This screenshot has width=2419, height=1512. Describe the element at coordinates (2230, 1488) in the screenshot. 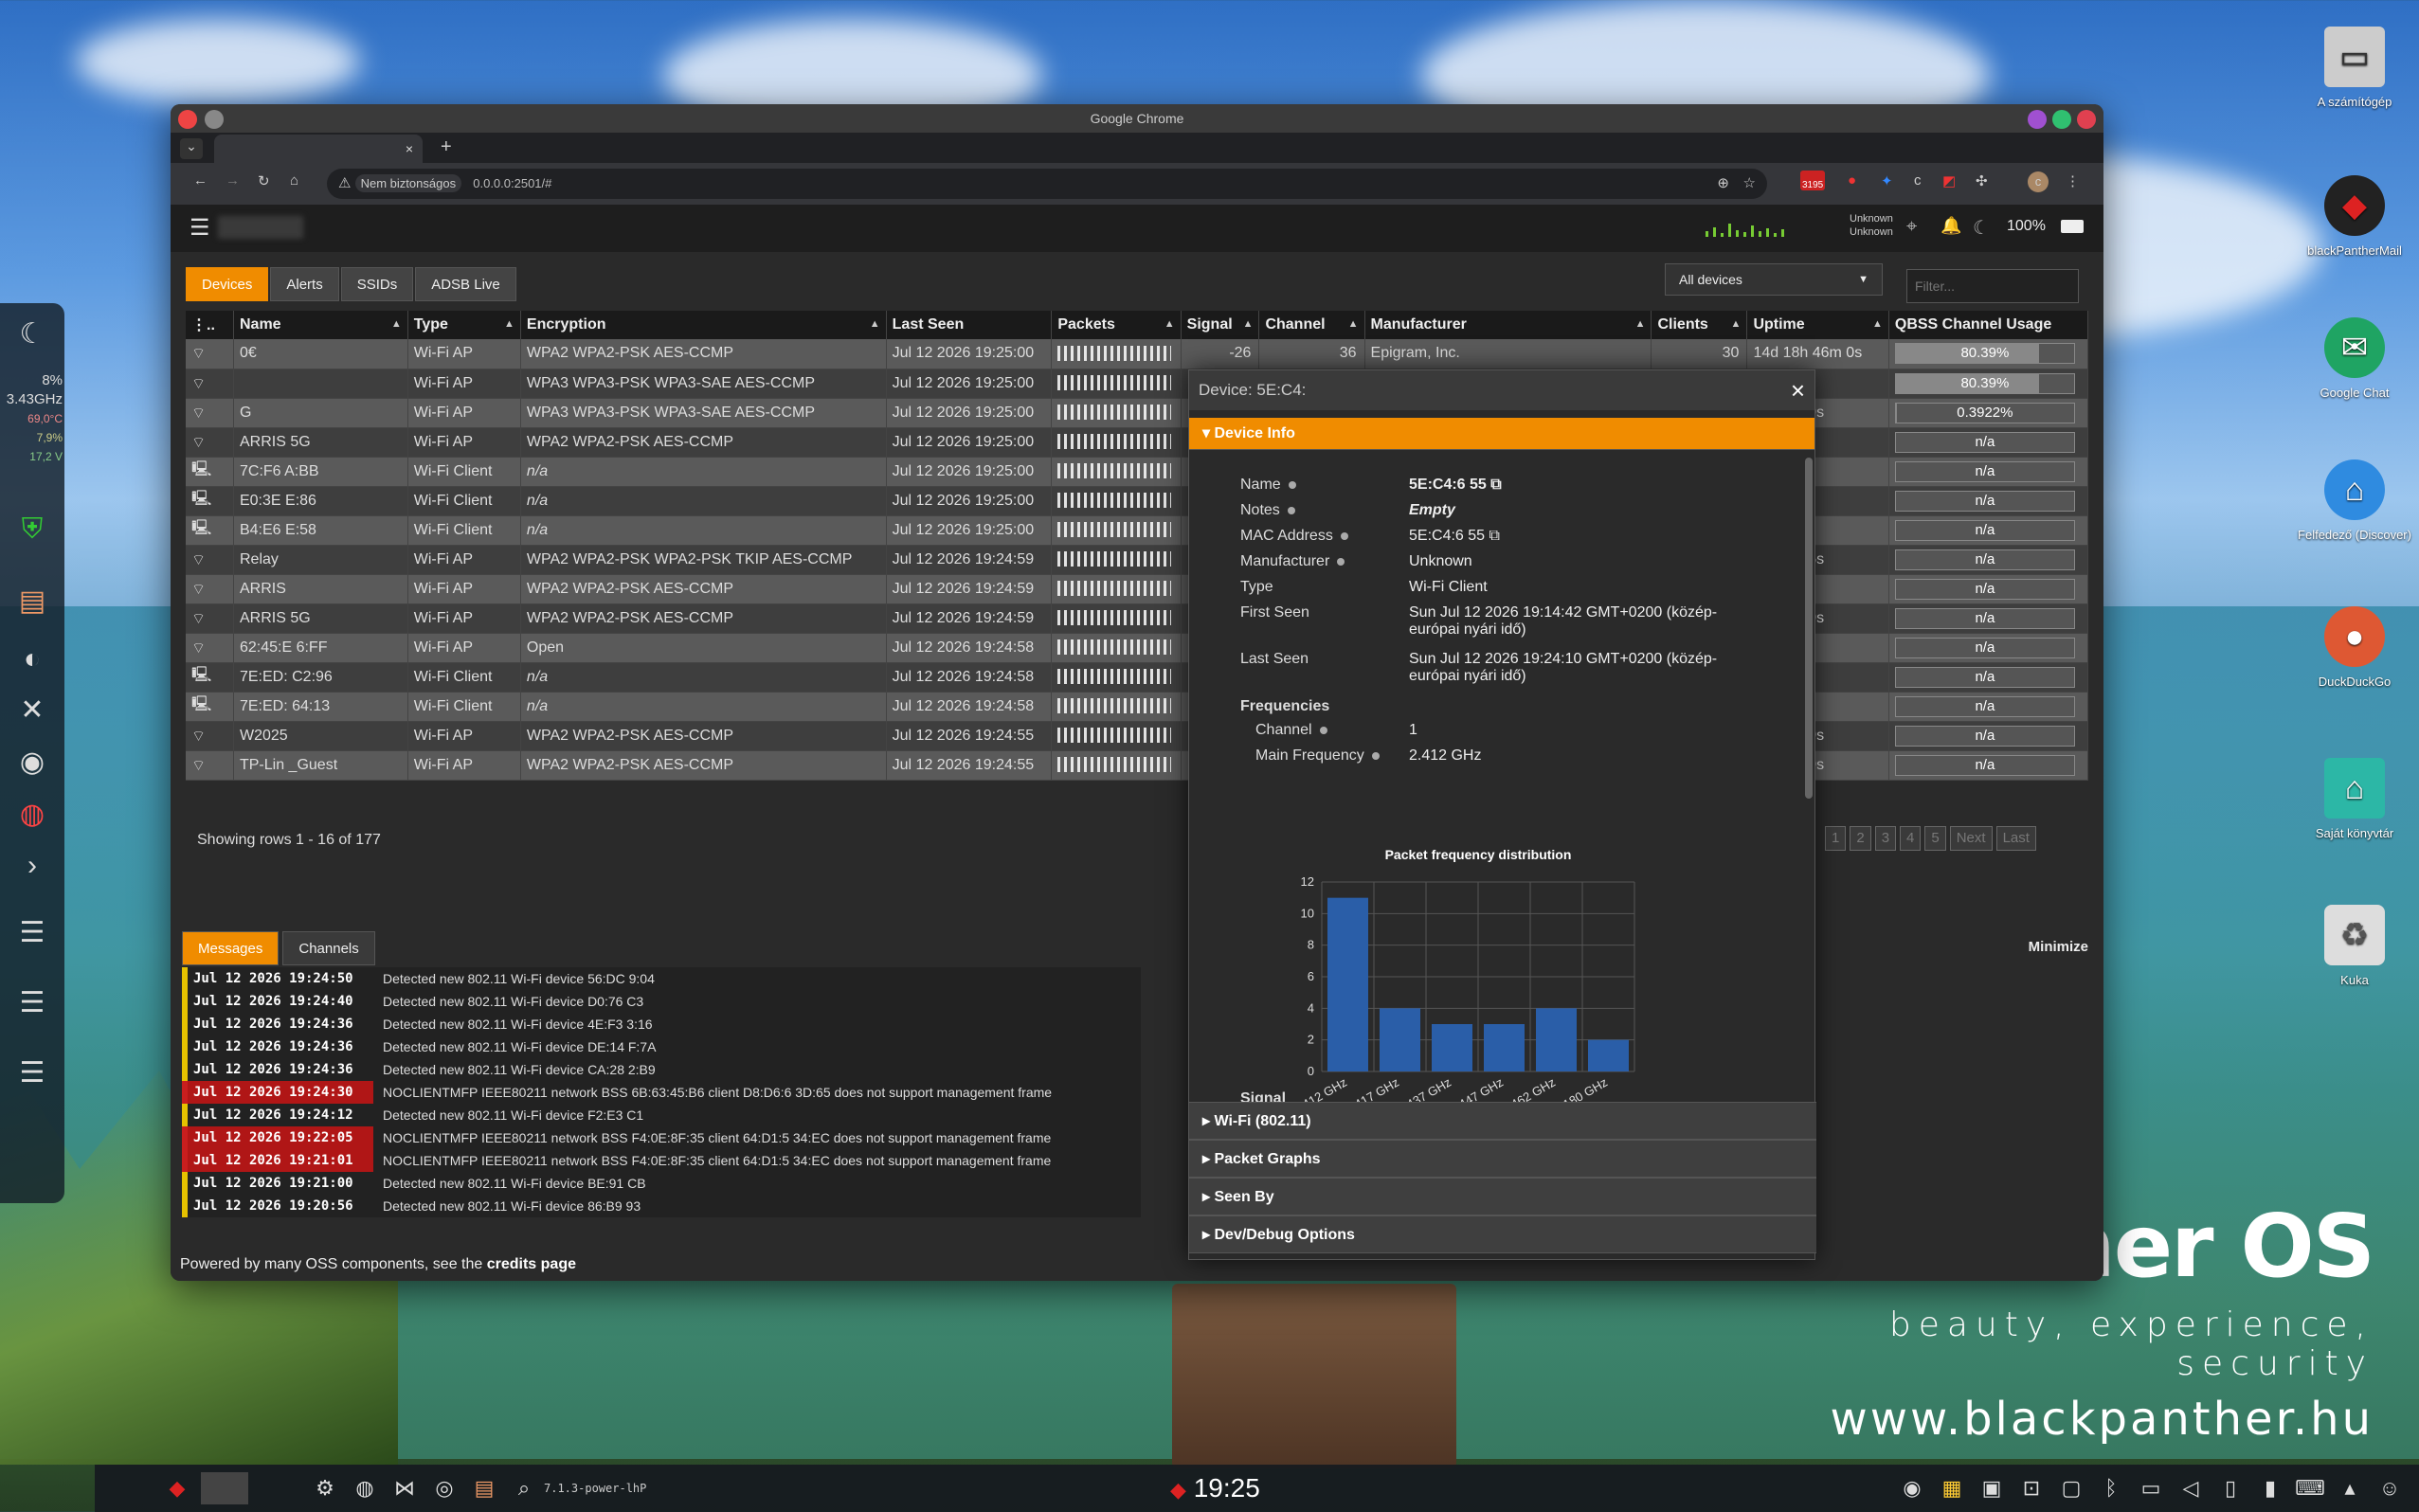

I see `phone-icon: ▯` at that location.